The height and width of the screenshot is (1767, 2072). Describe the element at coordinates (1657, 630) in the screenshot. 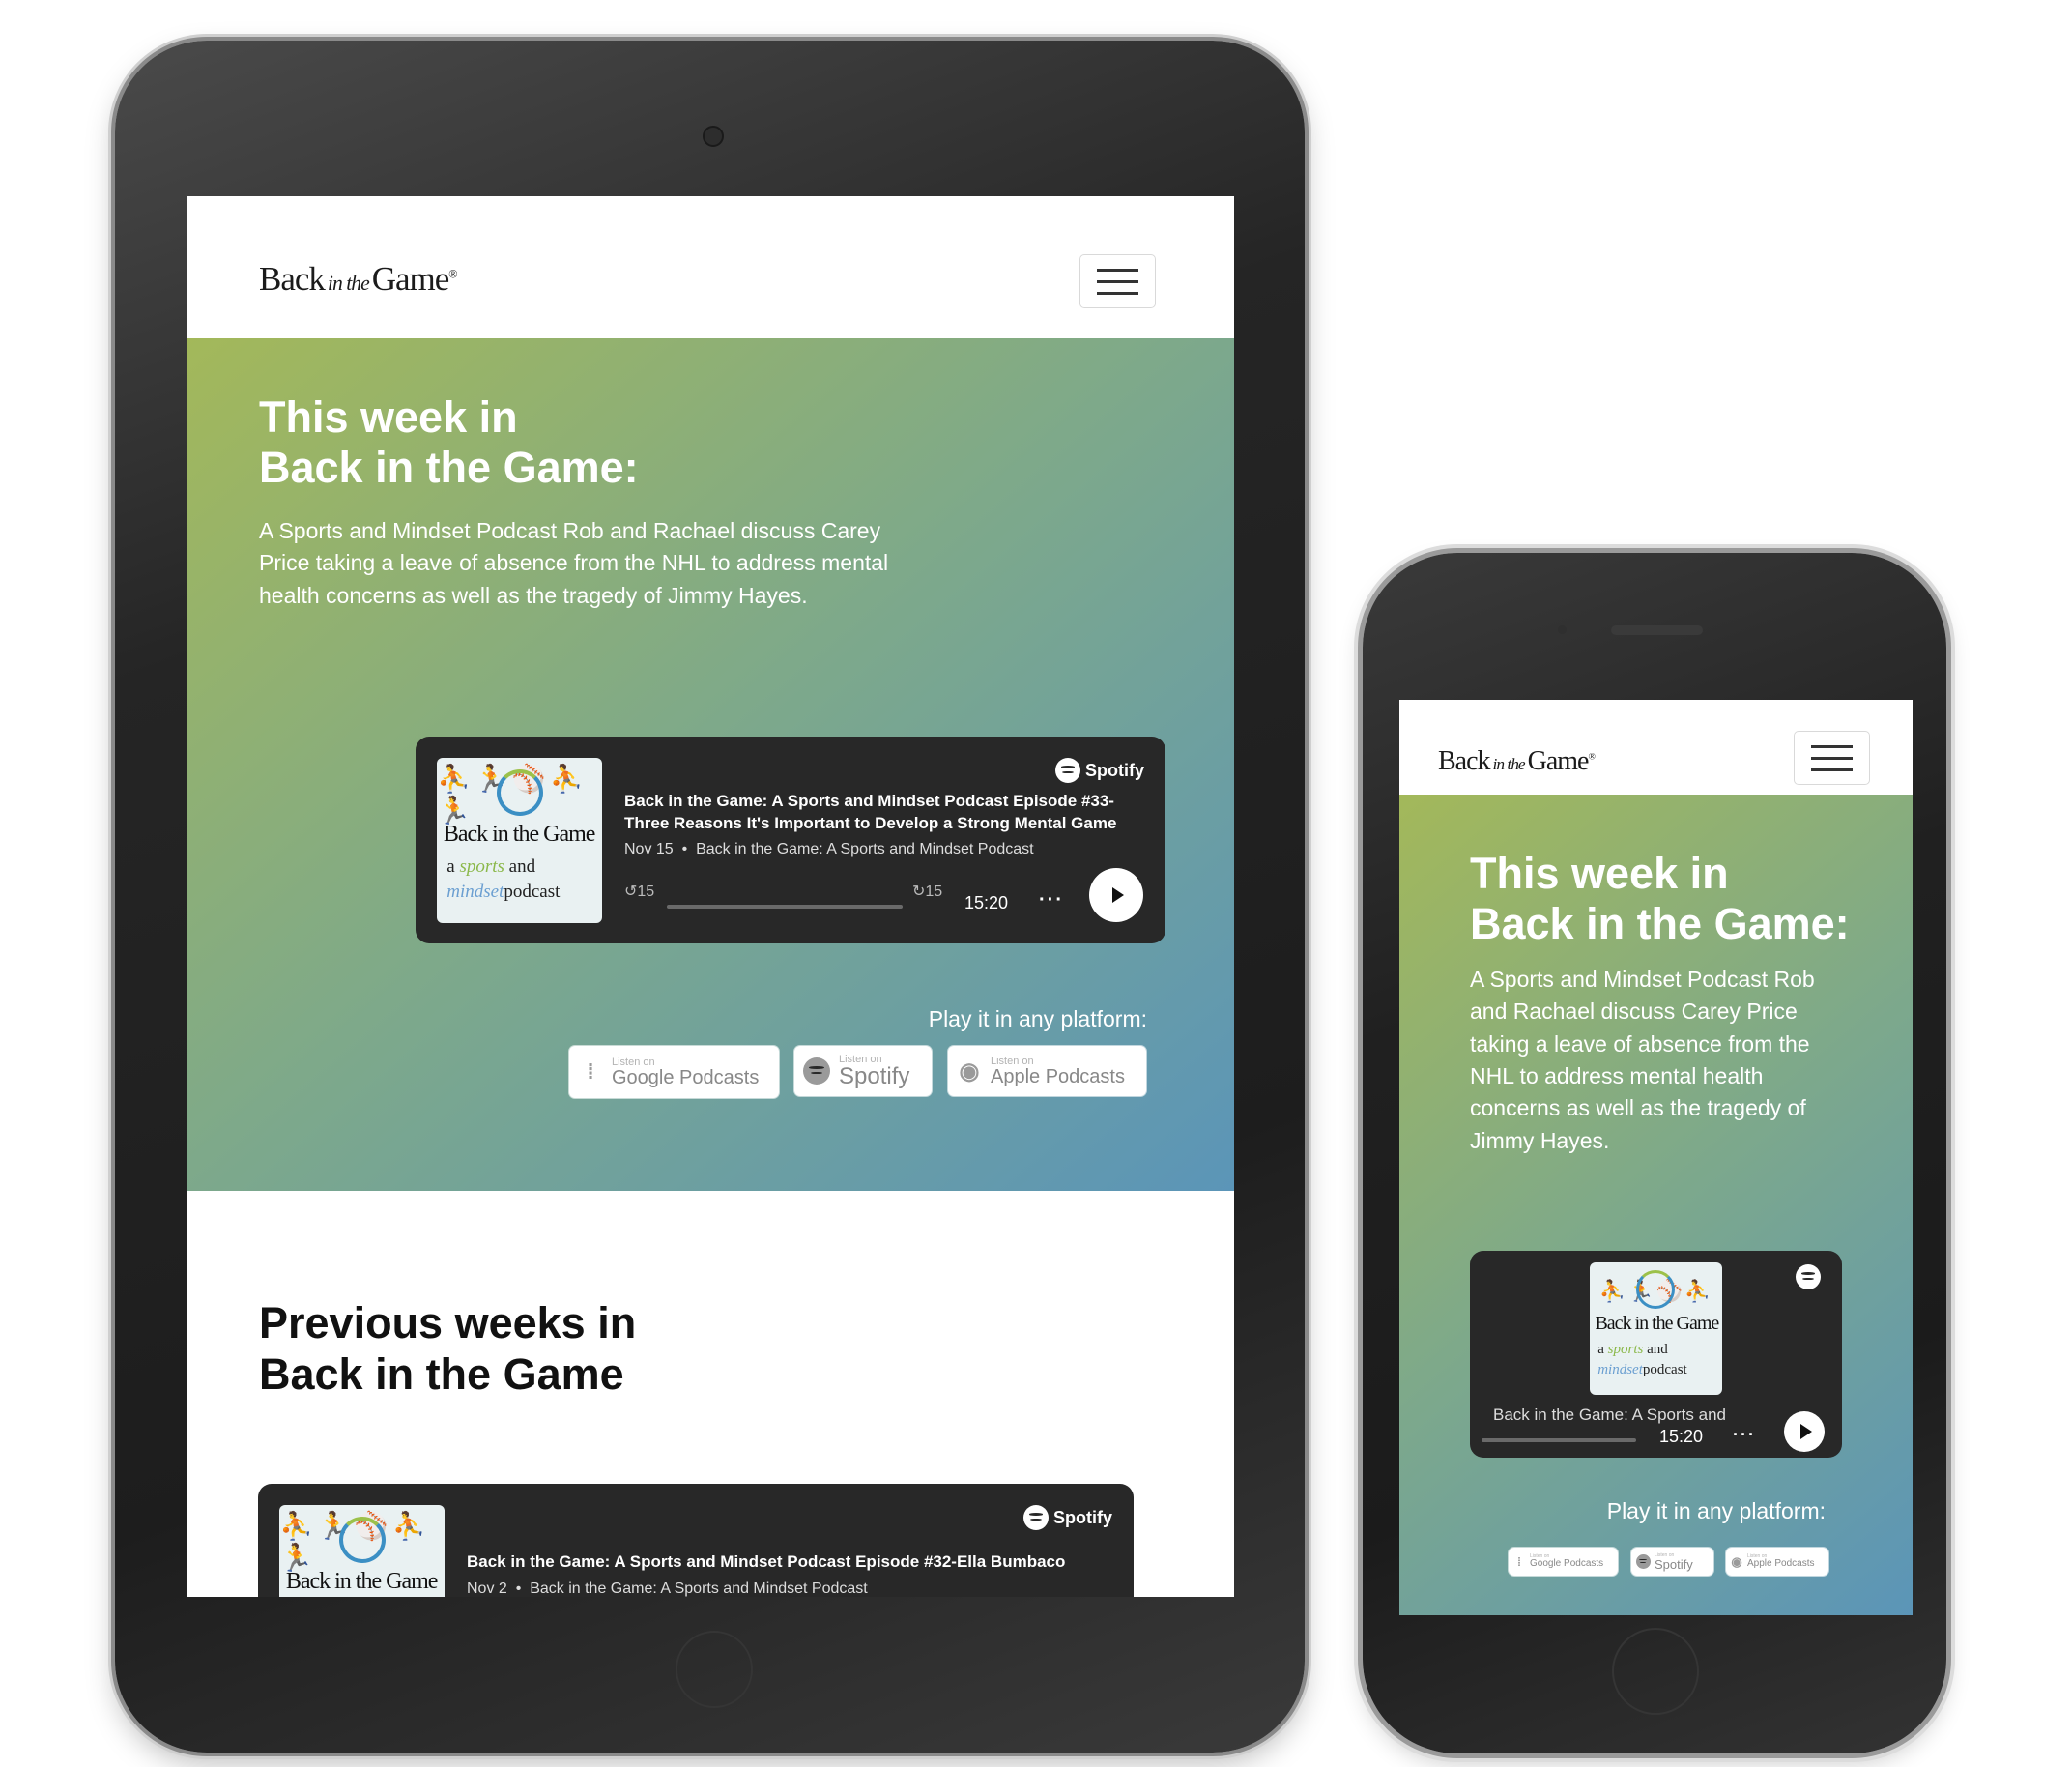

I see `phone-speaker` at that location.